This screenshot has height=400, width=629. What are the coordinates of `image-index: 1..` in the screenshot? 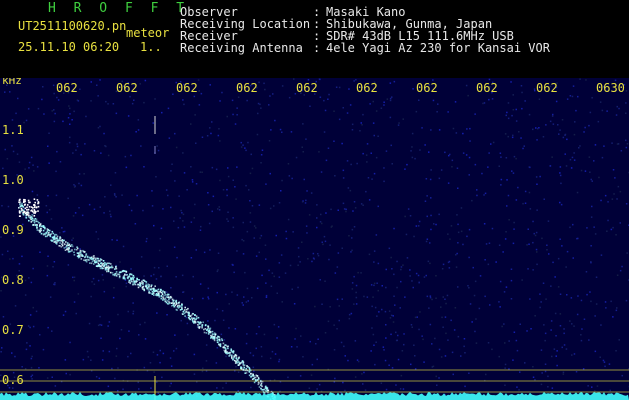 It's located at (151, 47).